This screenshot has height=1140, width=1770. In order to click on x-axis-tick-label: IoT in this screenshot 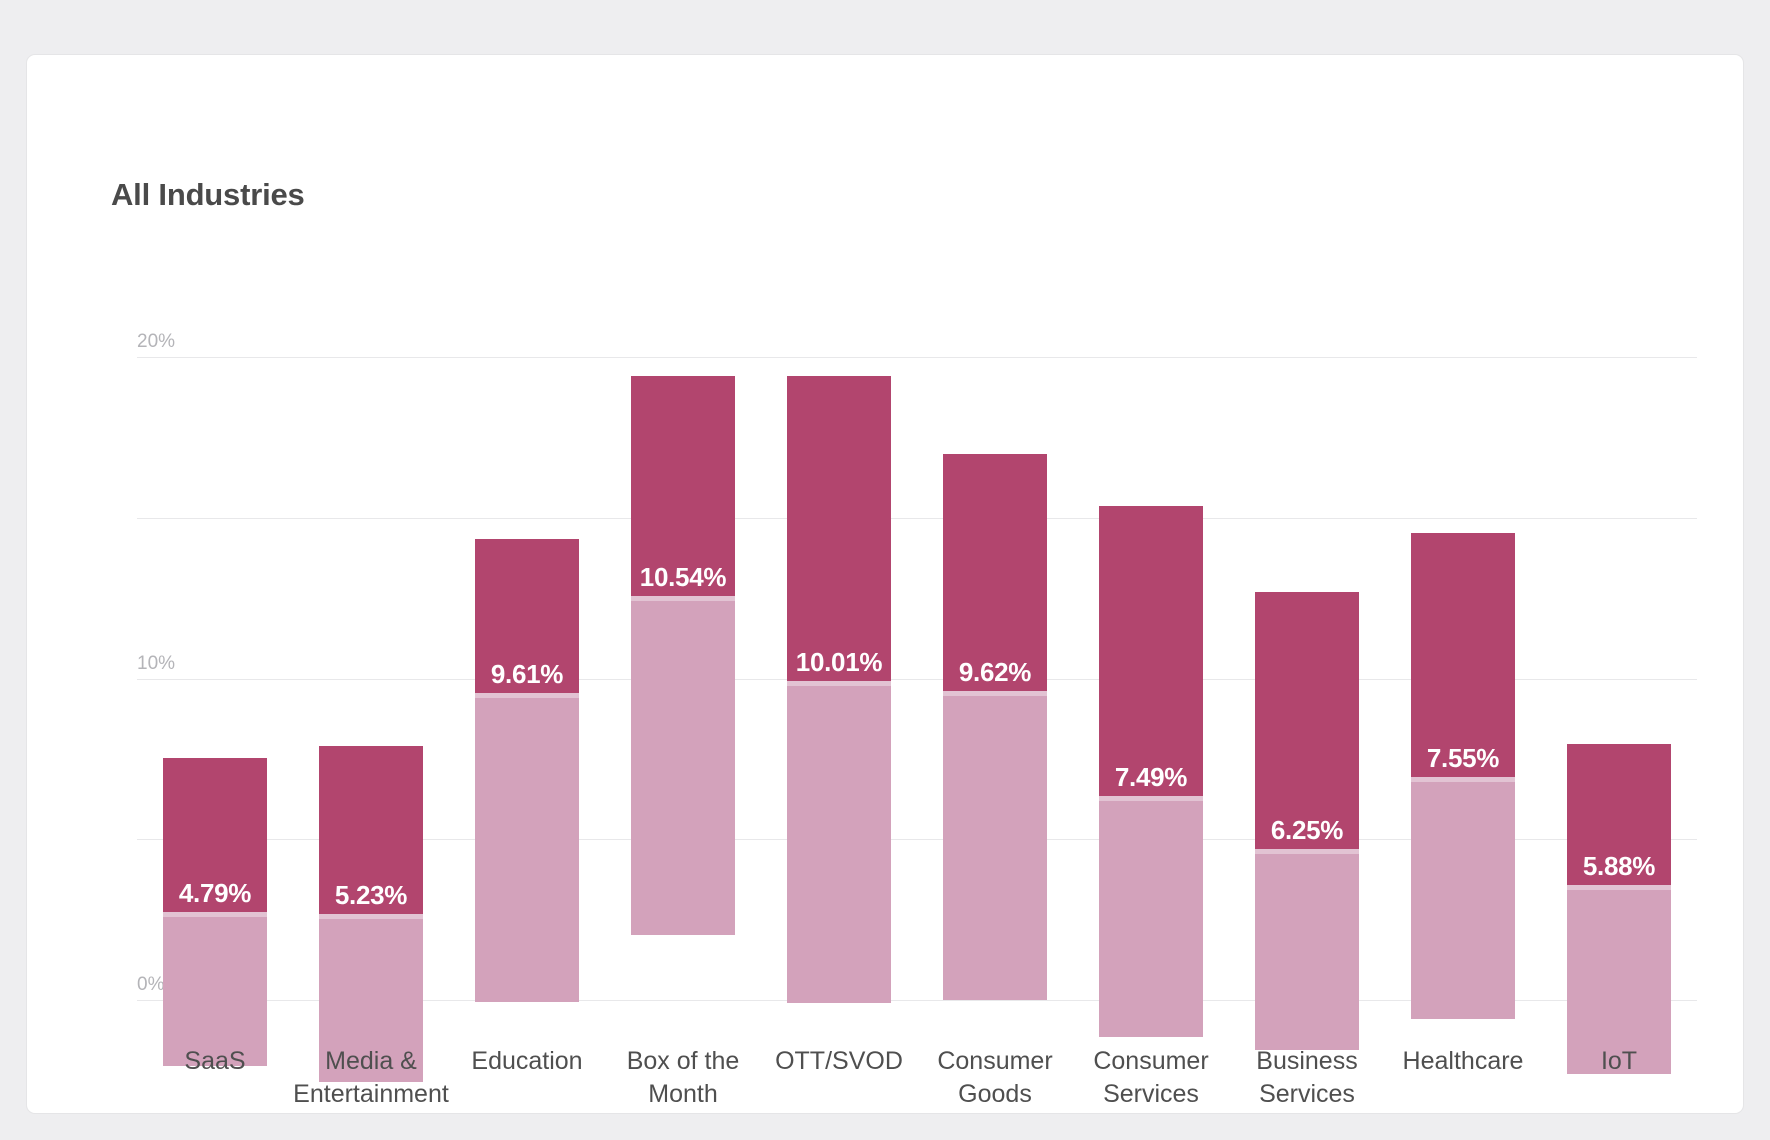, I will do `click(1619, 1061)`.